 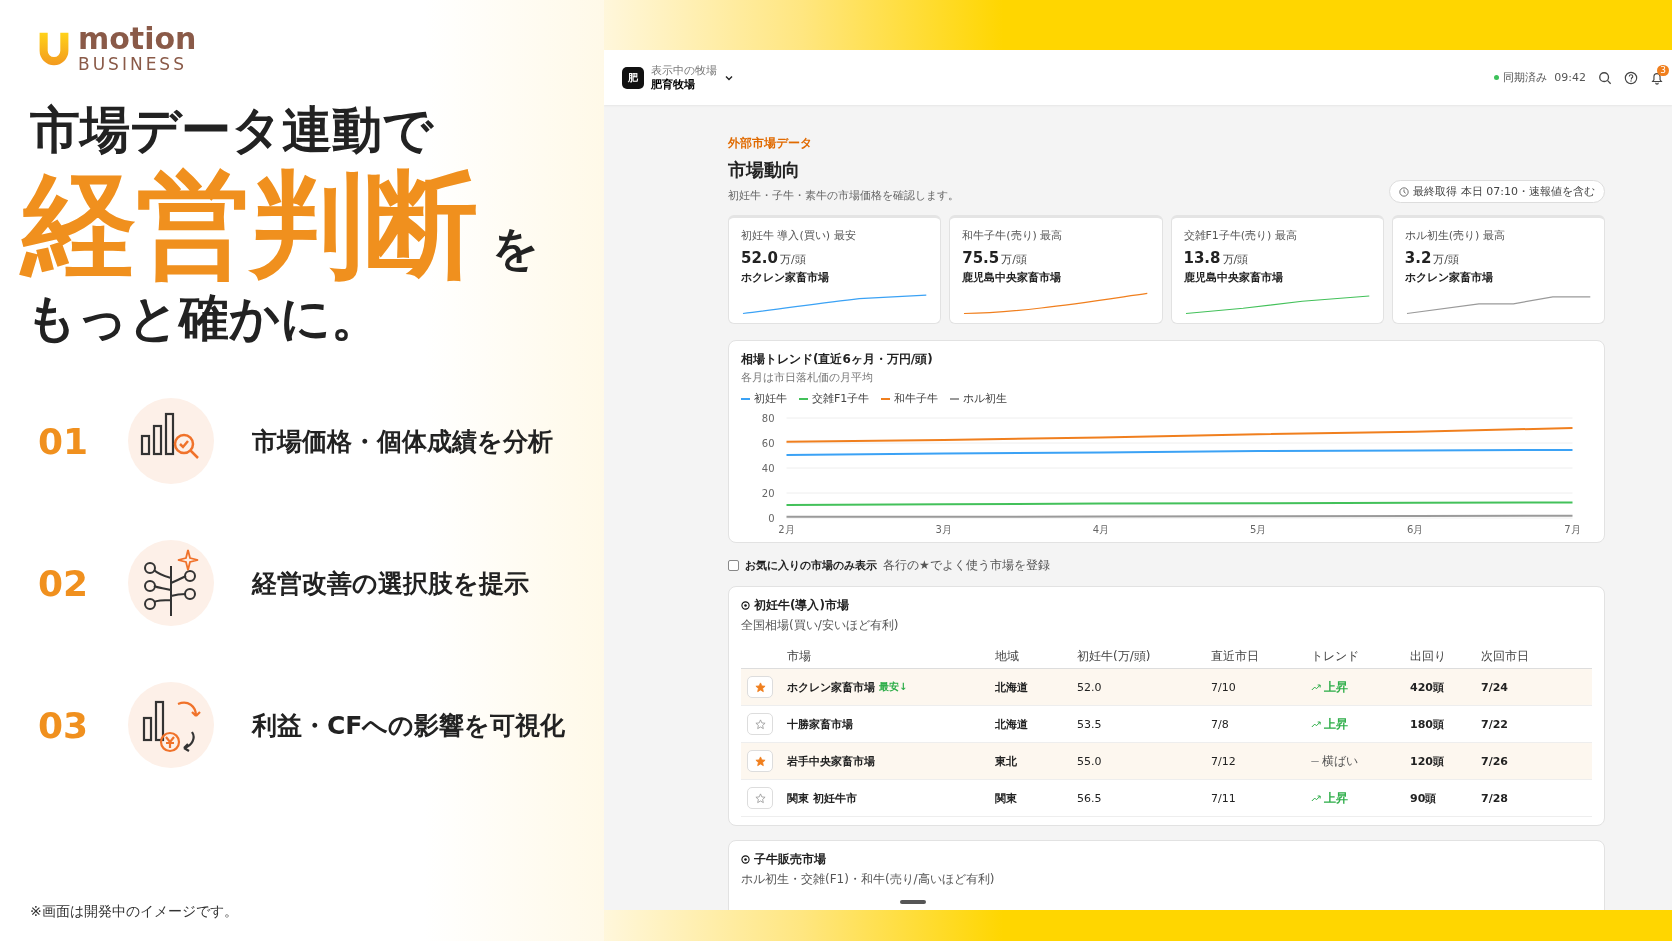 I want to click on table-row: 関東 初妊牛市 関東 56.5 7/11 上昇 90頭 7/28, so click(x=1166, y=798).